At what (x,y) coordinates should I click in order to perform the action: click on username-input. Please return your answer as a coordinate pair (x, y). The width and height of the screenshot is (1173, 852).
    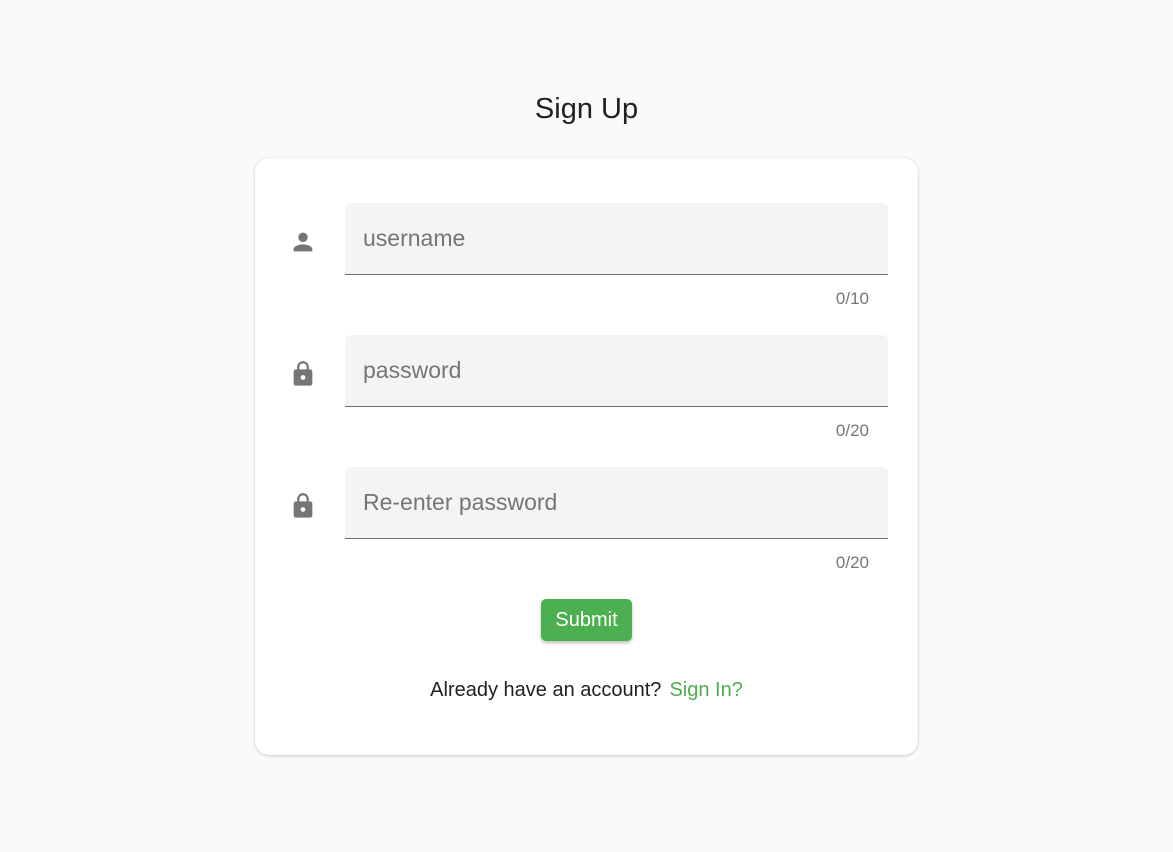
    Looking at the image, I should click on (616, 238).